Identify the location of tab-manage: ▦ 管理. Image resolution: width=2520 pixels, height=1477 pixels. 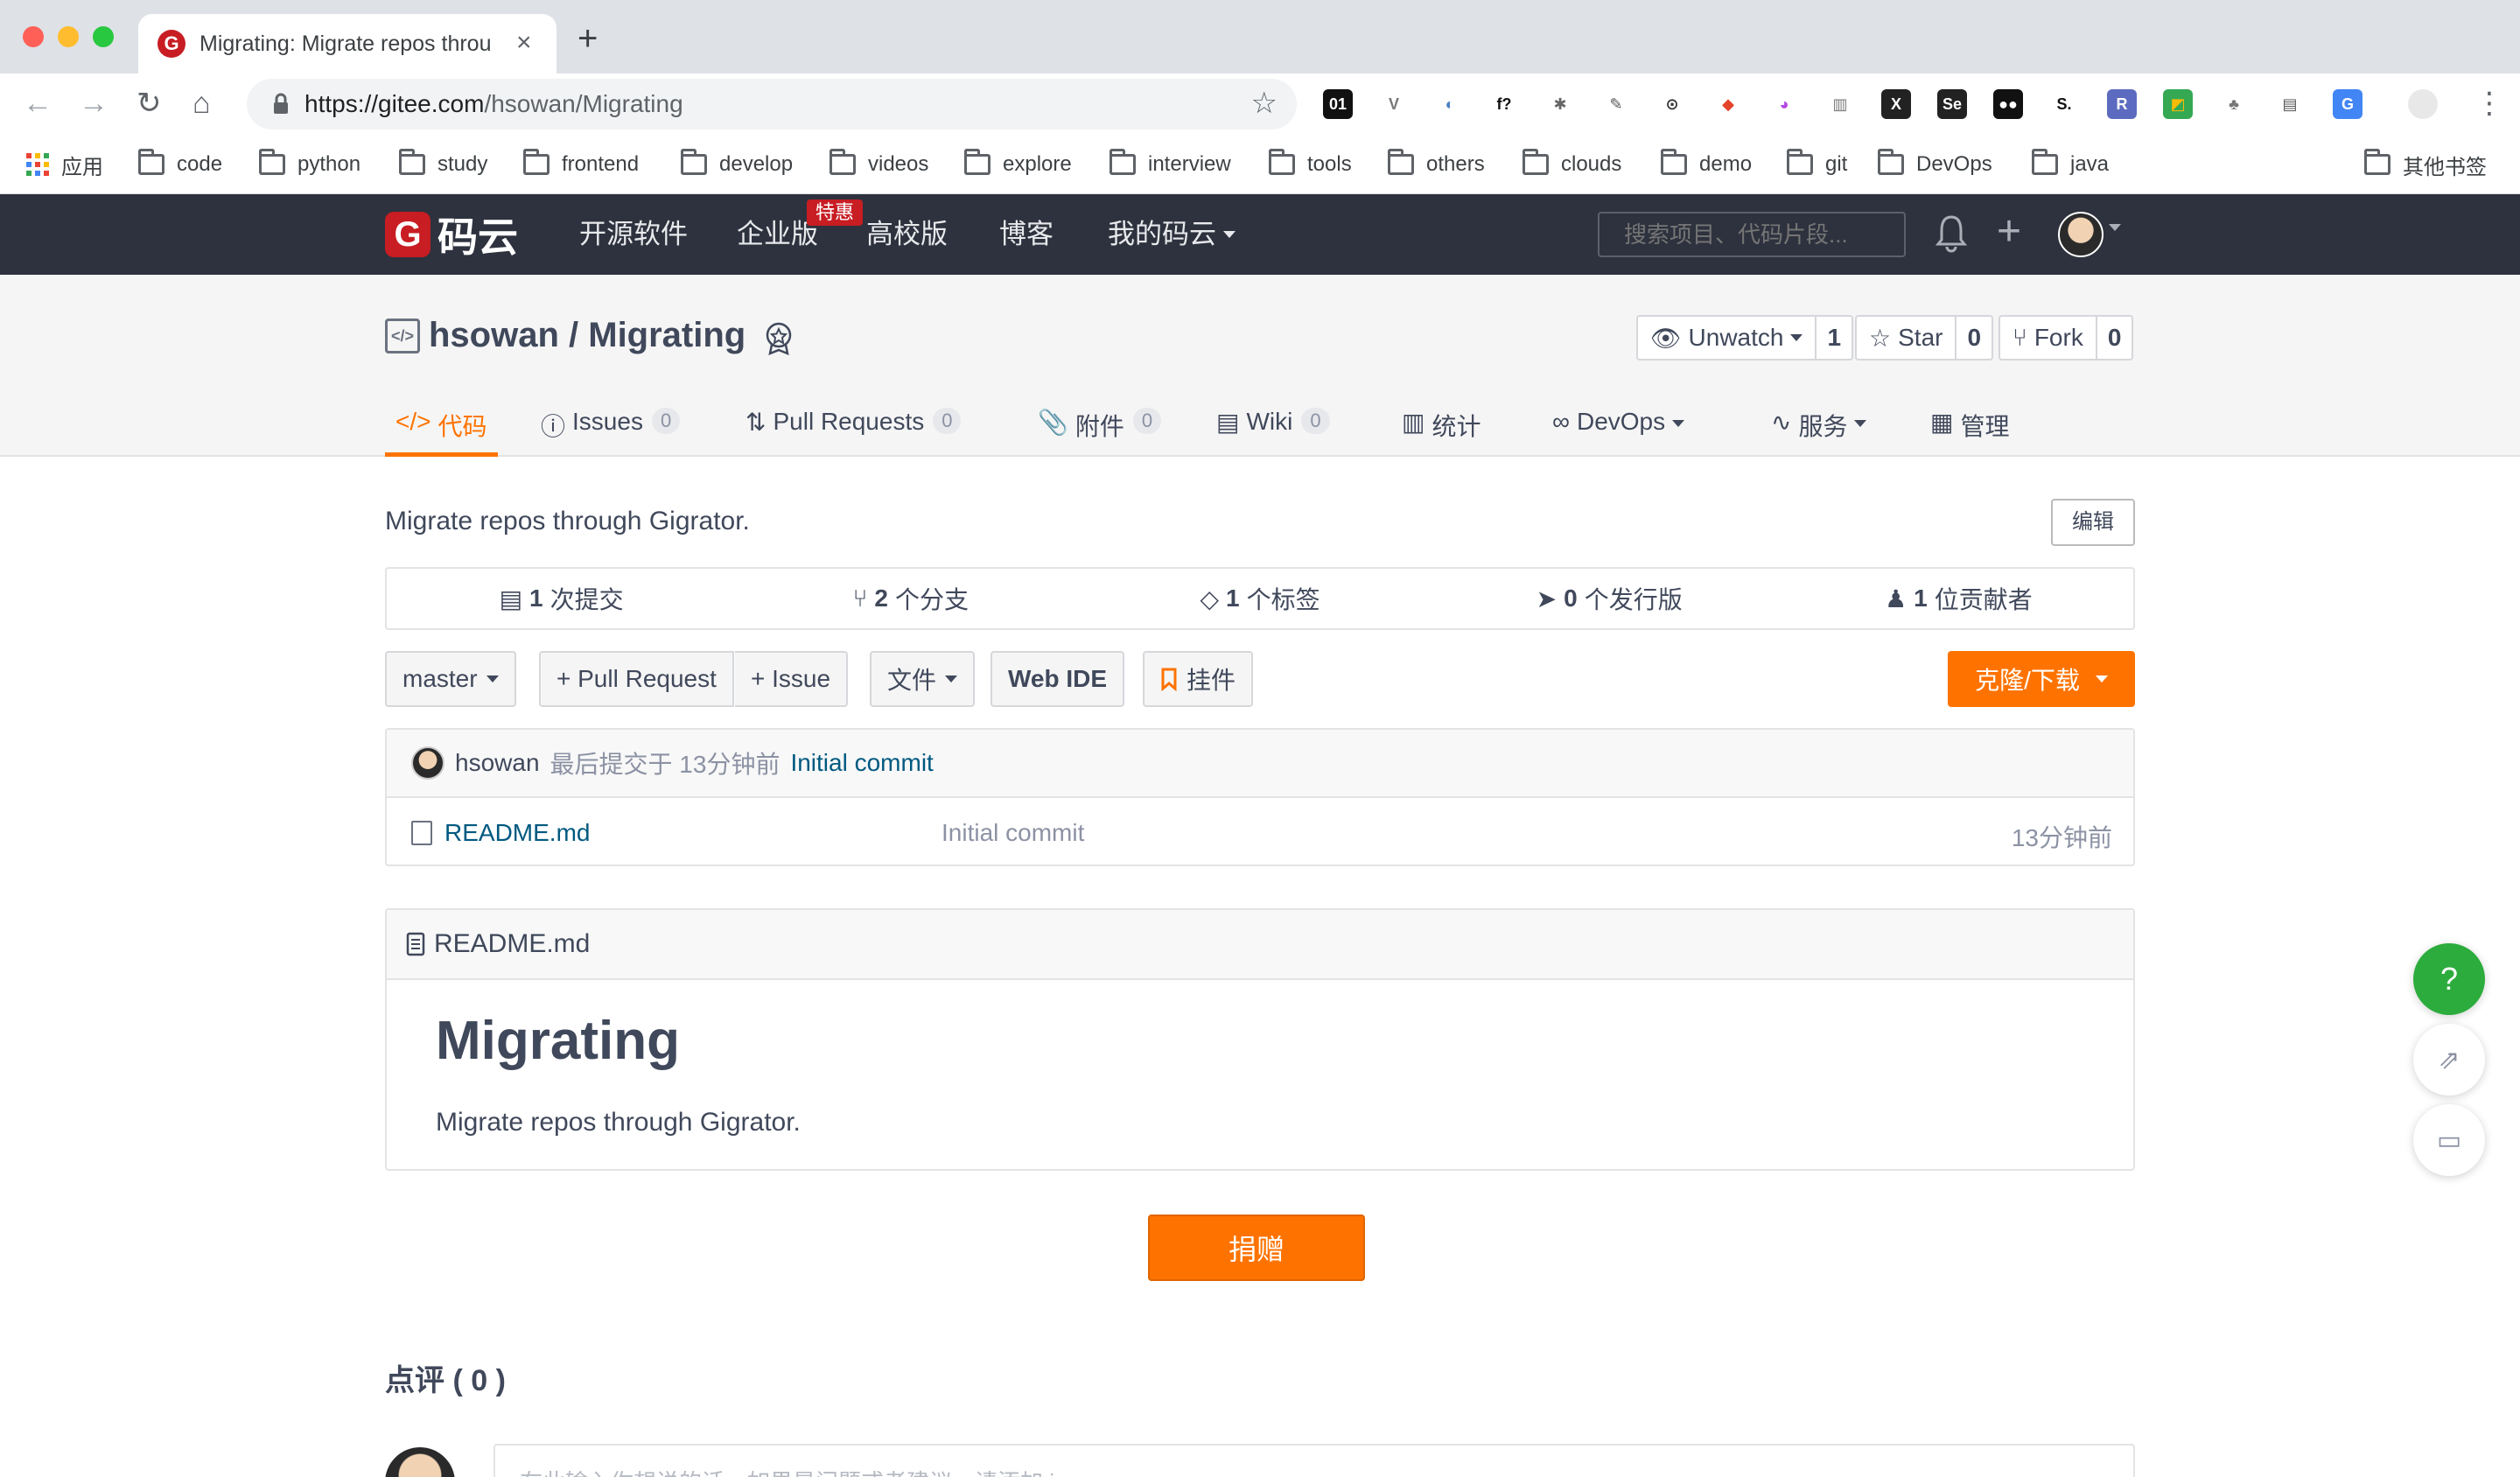
(1969, 428).